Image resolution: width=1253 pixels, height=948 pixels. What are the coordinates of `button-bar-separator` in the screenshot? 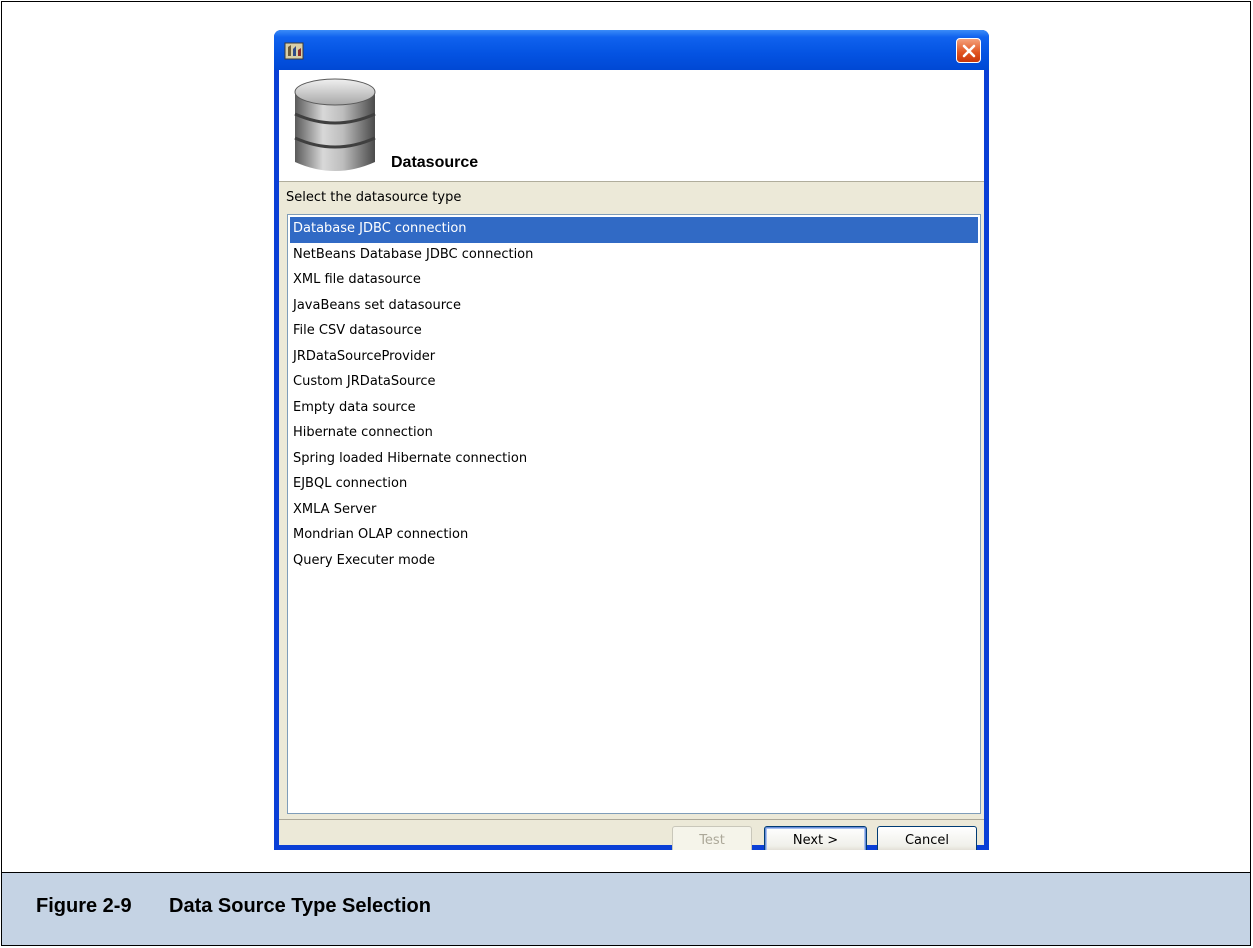 It's located at (631, 819).